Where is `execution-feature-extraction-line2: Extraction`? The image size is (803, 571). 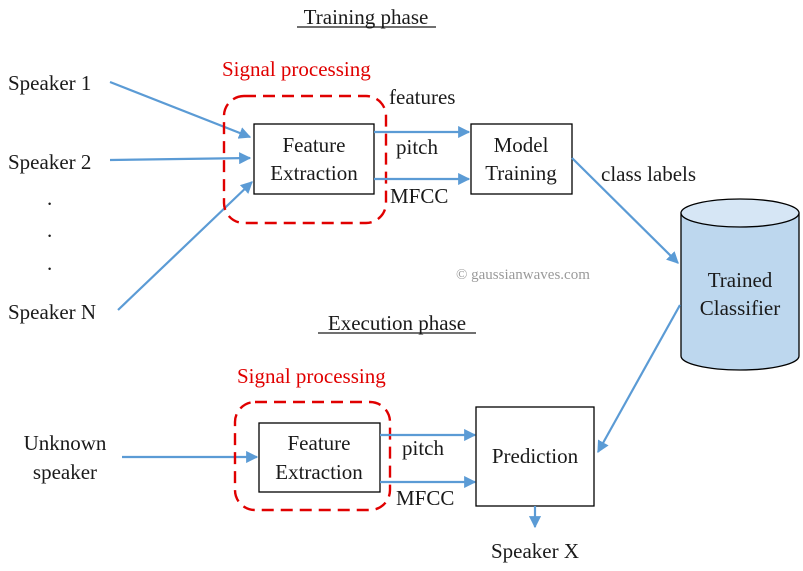 execution-feature-extraction-line2: Extraction is located at coordinates (319, 472).